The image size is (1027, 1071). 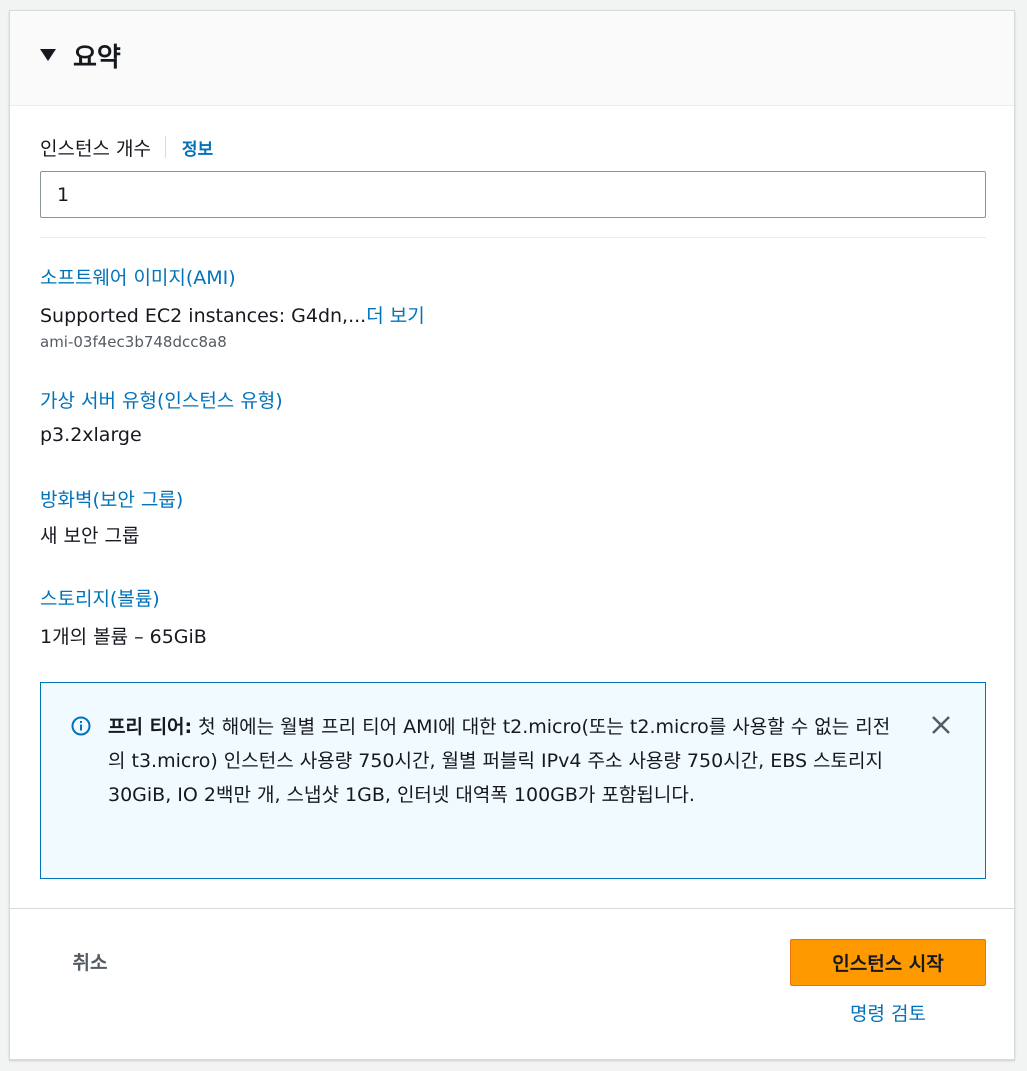 I want to click on summary-title: 요약, so click(x=97, y=58).